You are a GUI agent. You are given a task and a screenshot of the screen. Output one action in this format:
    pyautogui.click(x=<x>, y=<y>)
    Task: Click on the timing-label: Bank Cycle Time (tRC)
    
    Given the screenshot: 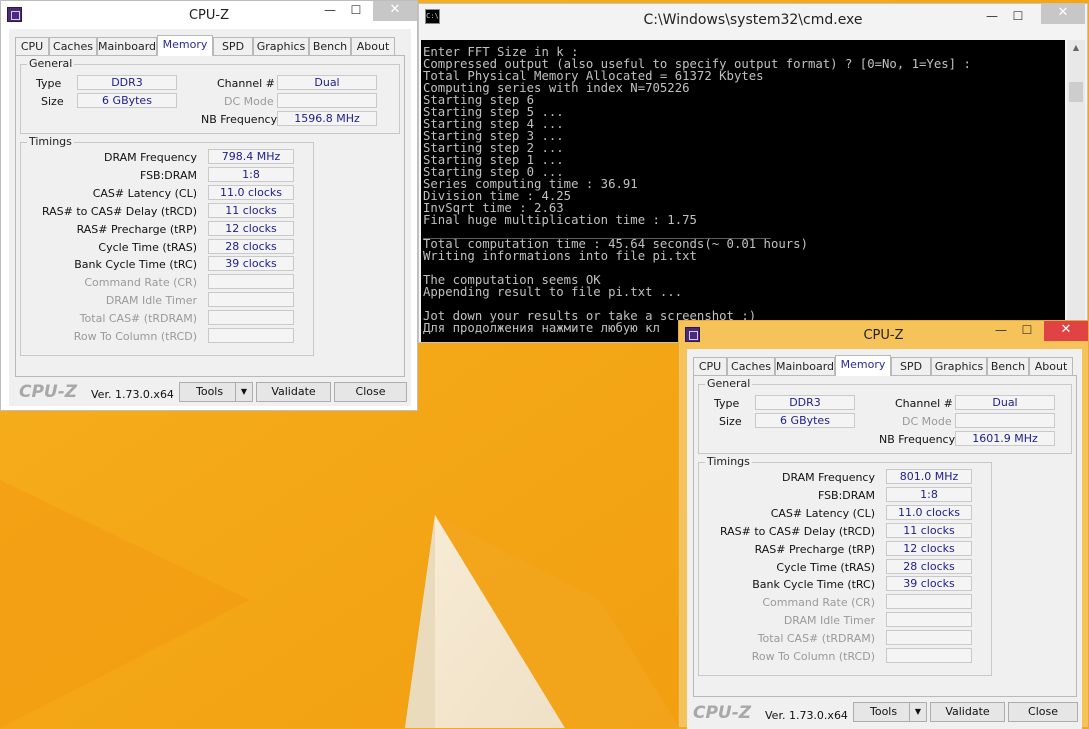 What is the action you would take?
    pyautogui.click(x=813, y=585)
    